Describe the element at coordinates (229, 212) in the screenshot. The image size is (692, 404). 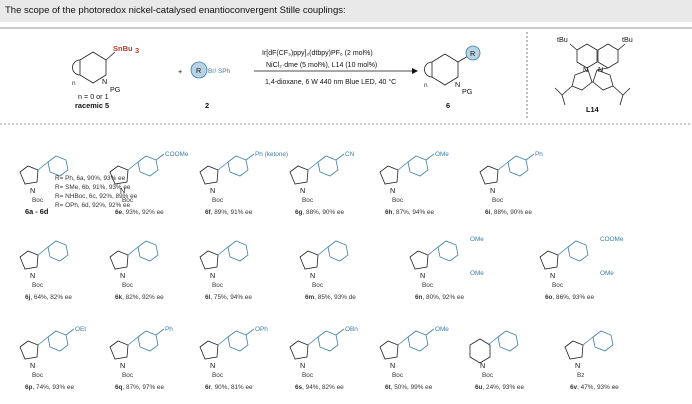
I see `compound-yield-line: 6f, 89%, 91% ee` at that location.